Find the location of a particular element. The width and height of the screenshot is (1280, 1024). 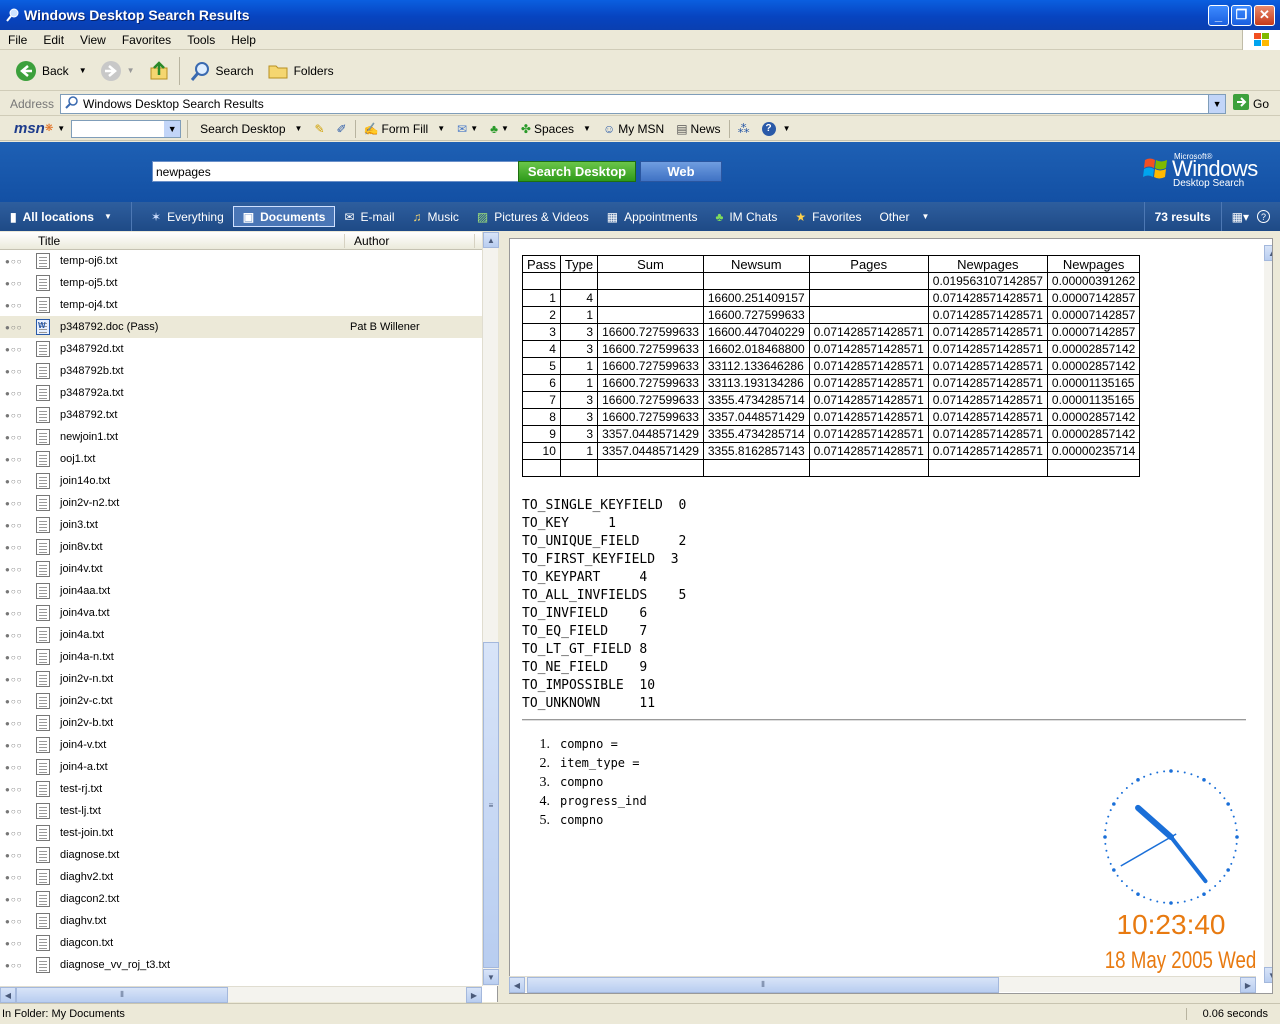

help-icon: ? is located at coordinates (1263, 216).